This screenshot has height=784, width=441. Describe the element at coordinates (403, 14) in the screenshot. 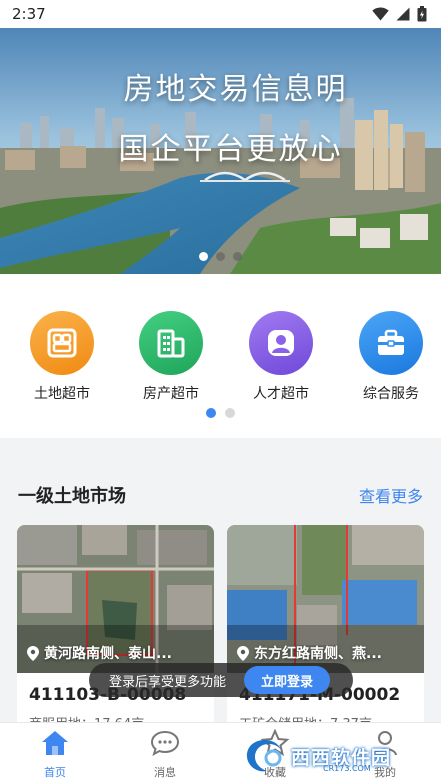

I see `signal-icon` at that location.